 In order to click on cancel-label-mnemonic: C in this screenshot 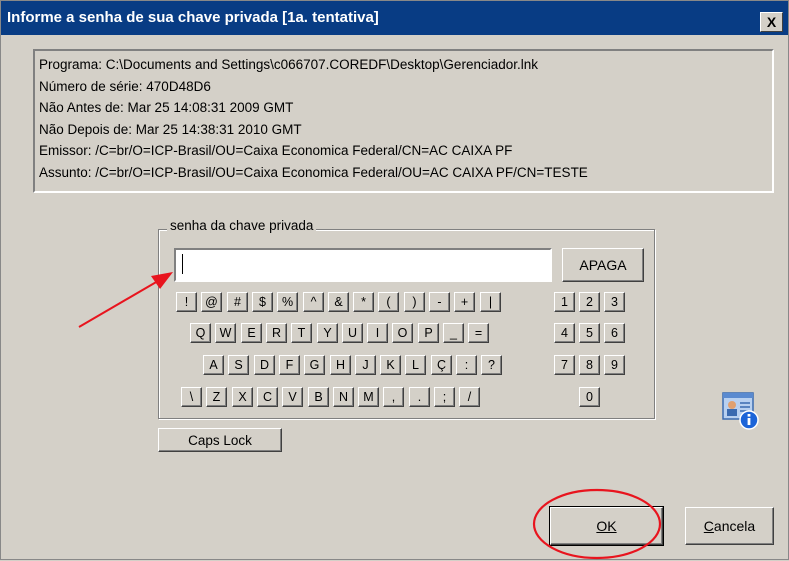, I will do `click(708, 526)`.